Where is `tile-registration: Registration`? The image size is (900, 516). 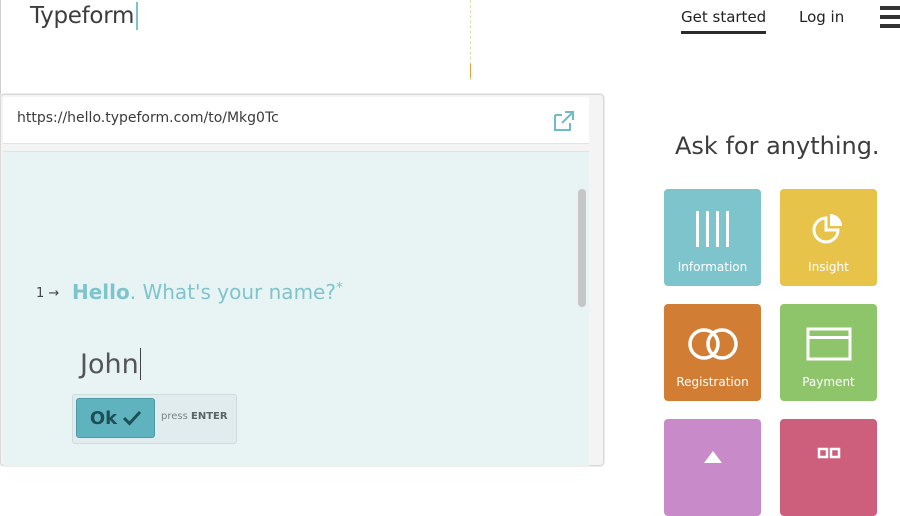
tile-registration: Registration is located at coordinates (712, 352).